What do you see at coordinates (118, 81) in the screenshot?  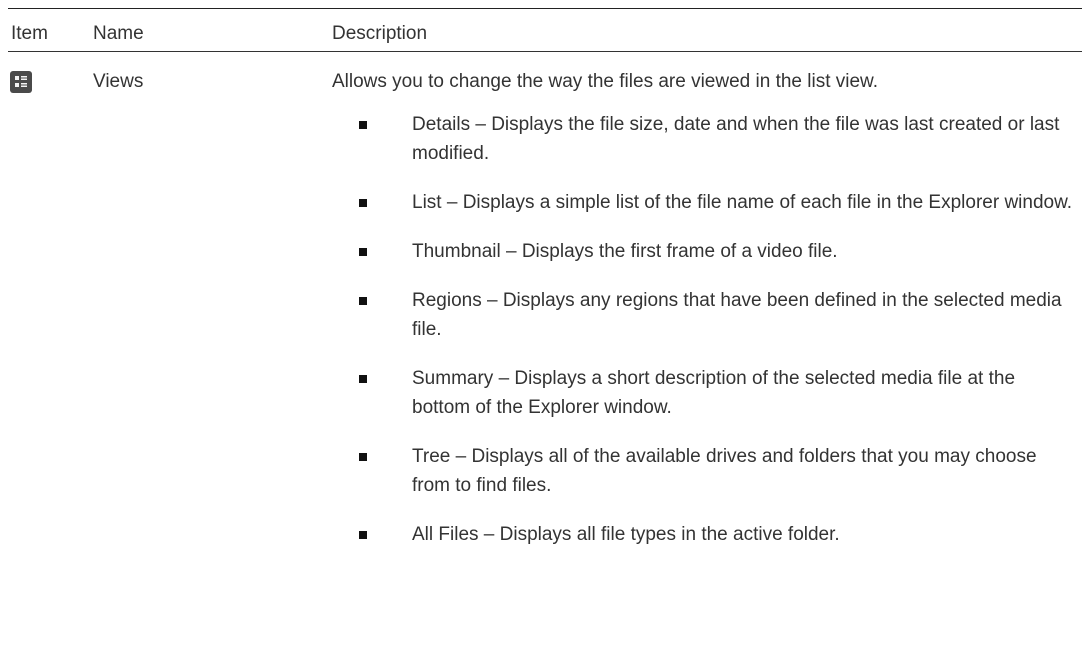 I see `row-name: Views` at bounding box center [118, 81].